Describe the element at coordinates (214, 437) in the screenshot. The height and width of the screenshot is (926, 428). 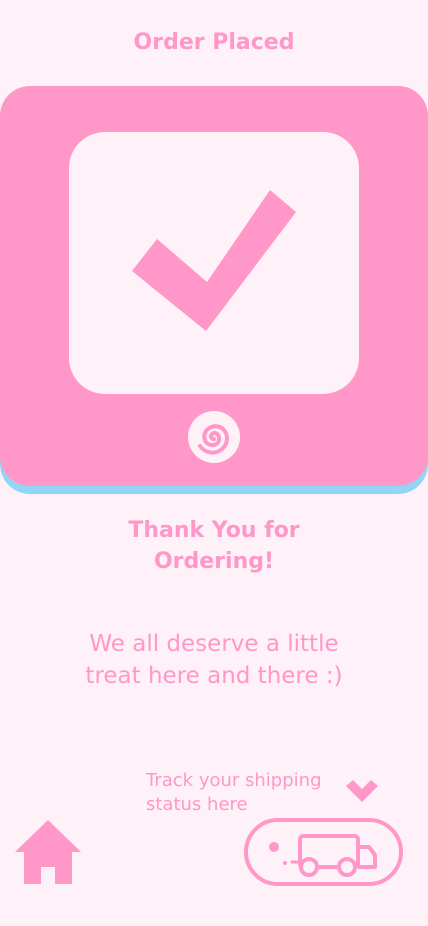
I see `swirl-icon` at that location.